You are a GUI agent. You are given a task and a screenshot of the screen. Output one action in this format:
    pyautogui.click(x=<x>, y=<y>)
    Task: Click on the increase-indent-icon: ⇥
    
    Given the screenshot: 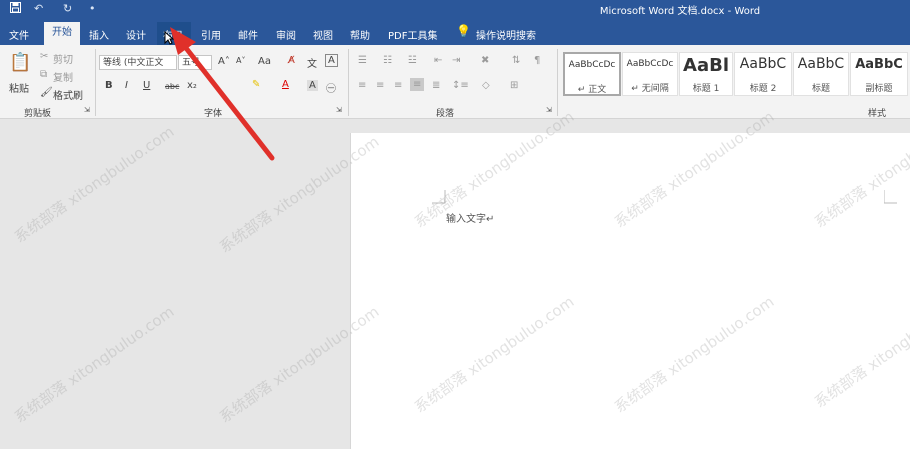 What is the action you would take?
    pyautogui.click(x=456, y=60)
    